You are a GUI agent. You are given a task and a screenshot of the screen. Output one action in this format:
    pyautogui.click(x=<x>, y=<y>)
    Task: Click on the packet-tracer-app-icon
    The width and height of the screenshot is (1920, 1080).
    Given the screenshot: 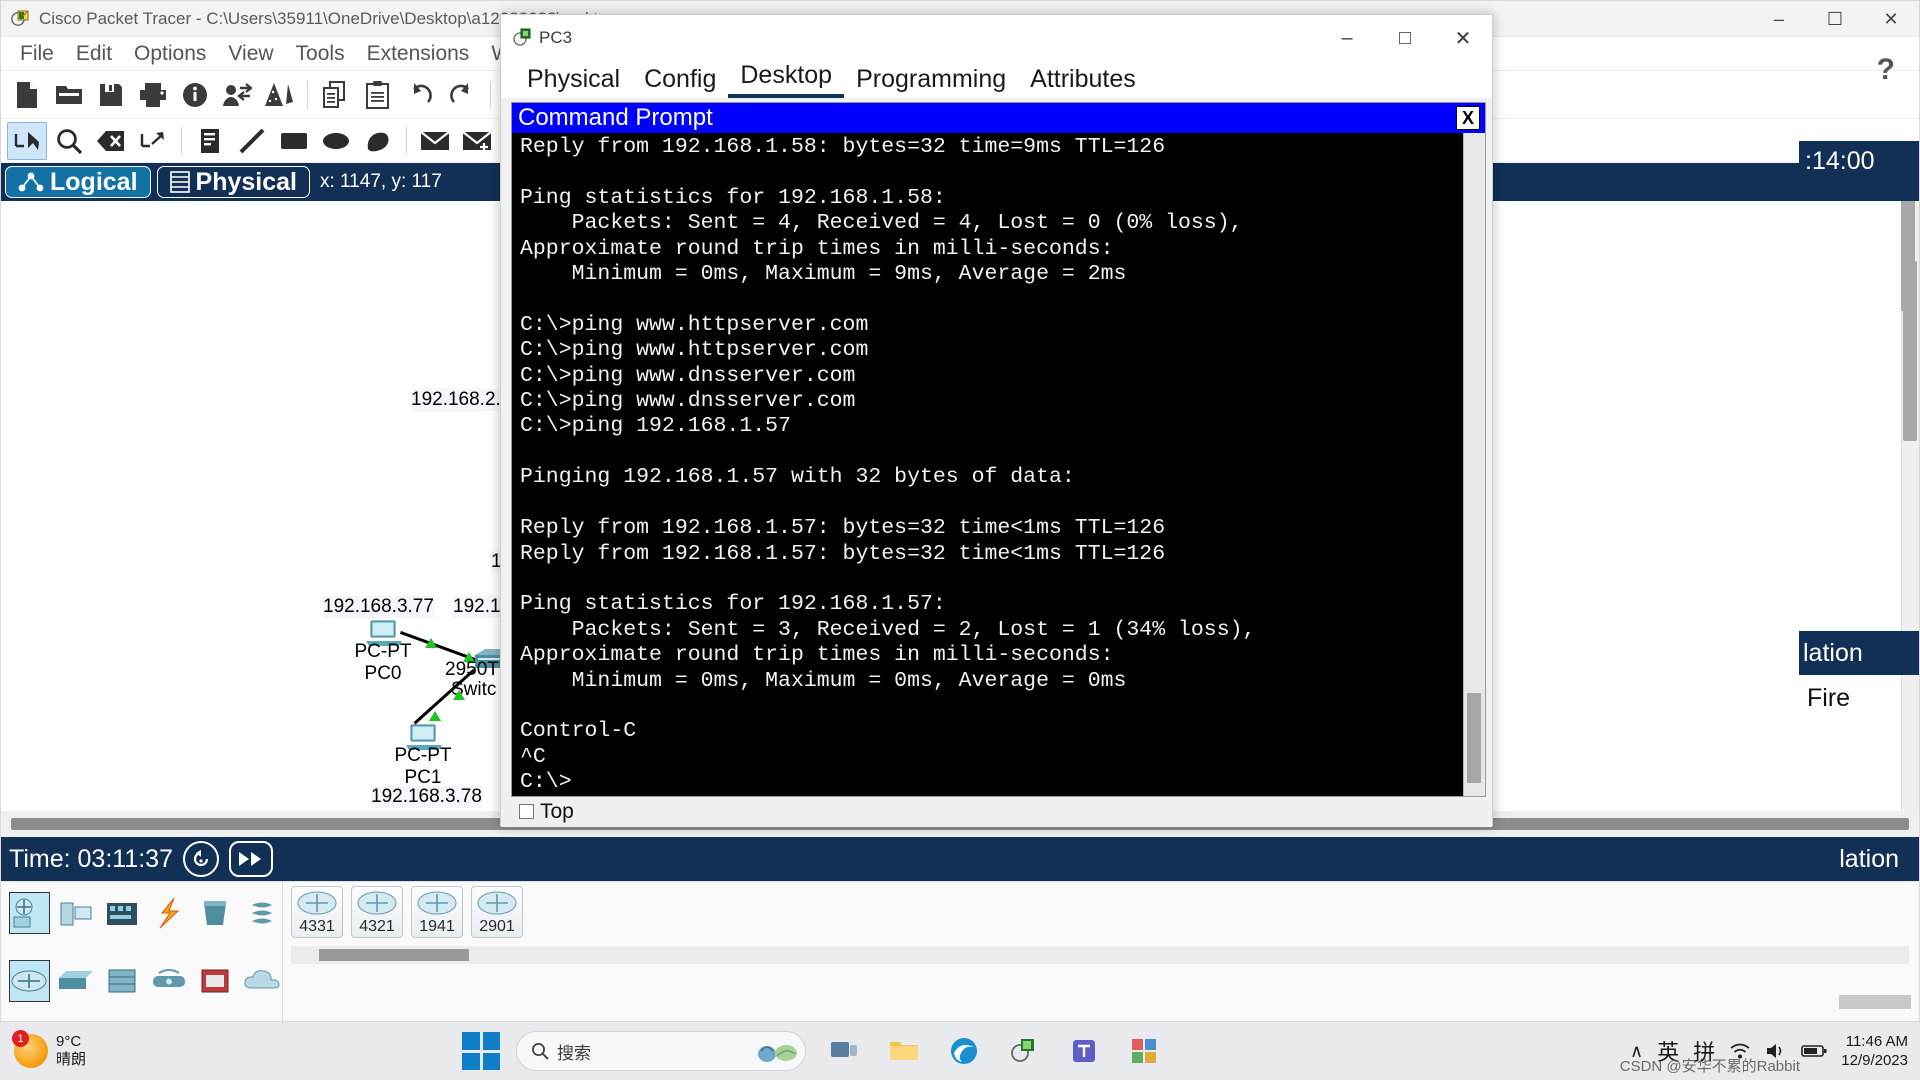 What is the action you would take?
    pyautogui.click(x=21, y=19)
    